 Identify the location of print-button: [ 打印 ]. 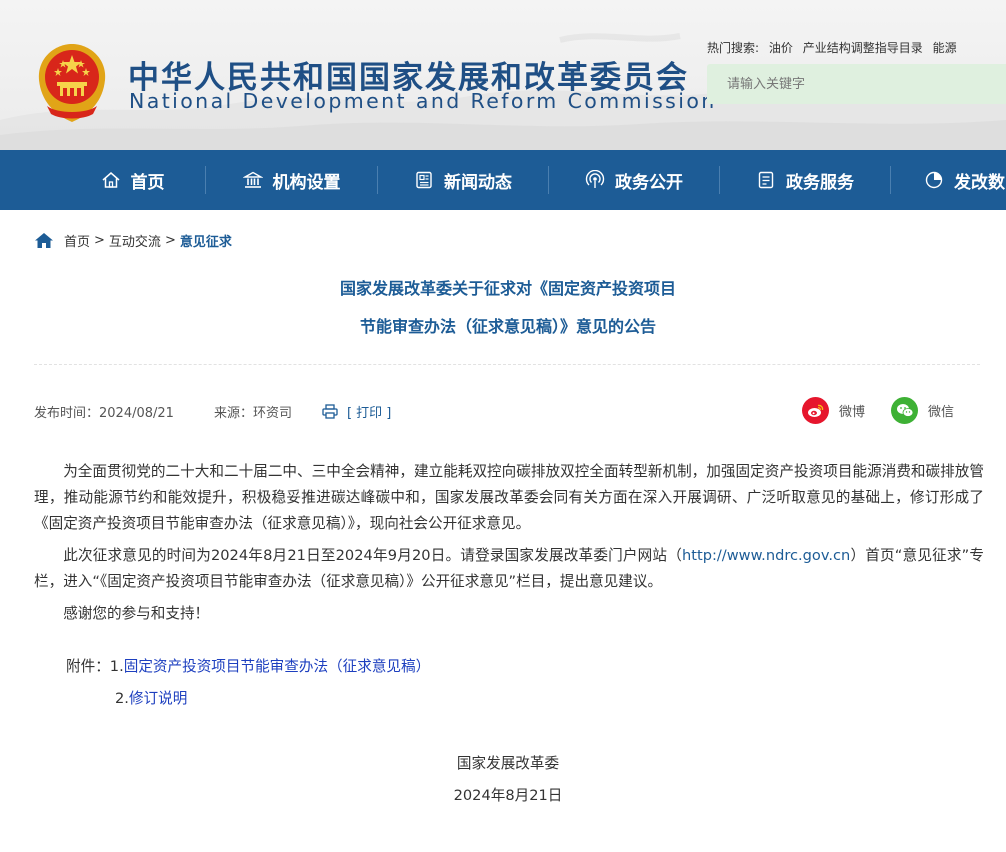
(356, 411).